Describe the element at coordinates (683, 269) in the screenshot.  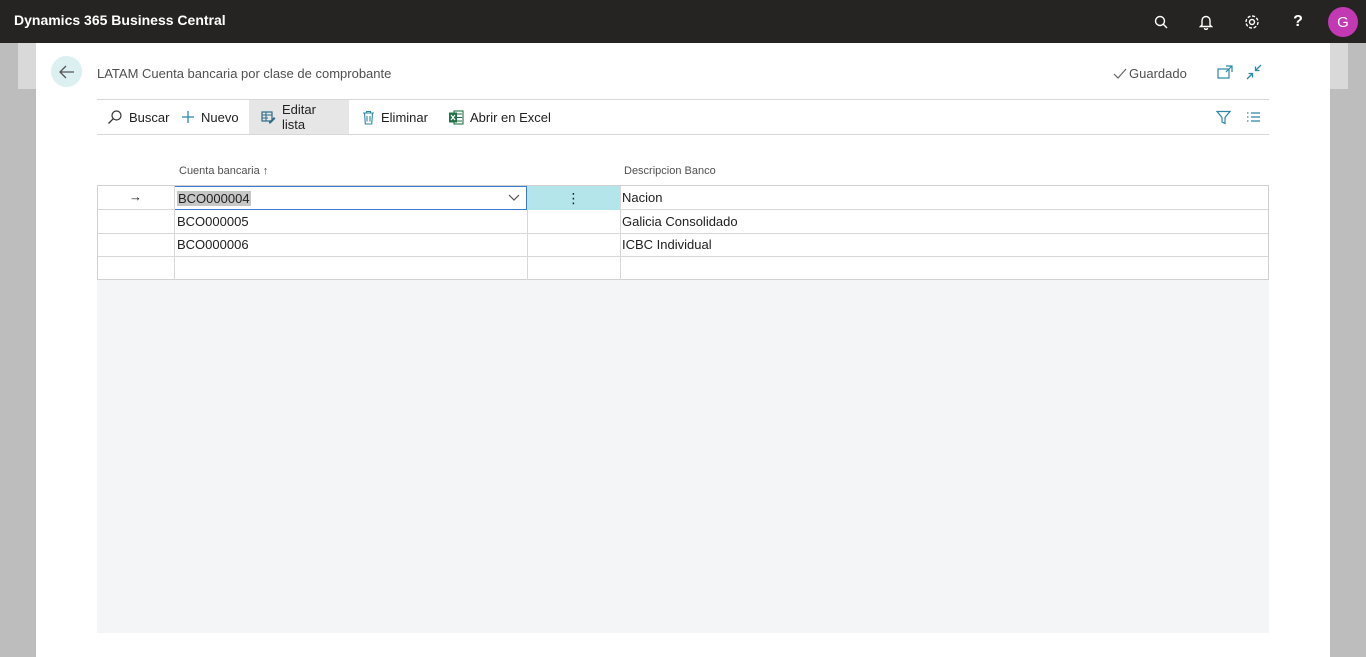
I see `empty-new-row` at that location.